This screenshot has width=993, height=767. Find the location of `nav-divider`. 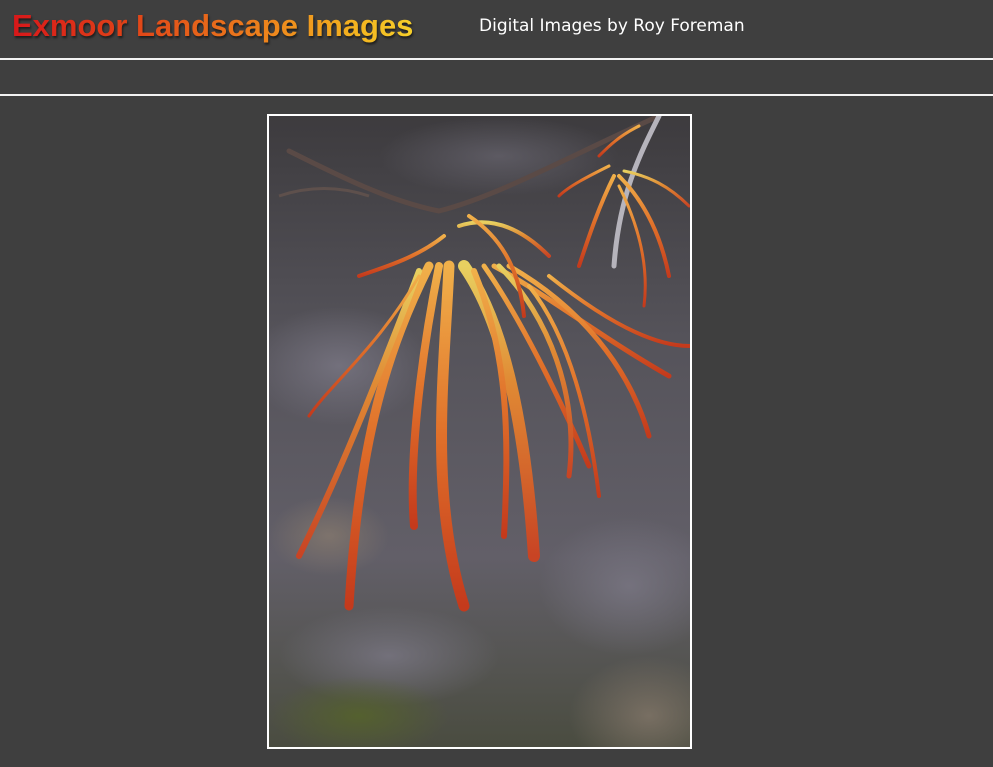

nav-divider is located at coordinates (496, 95).